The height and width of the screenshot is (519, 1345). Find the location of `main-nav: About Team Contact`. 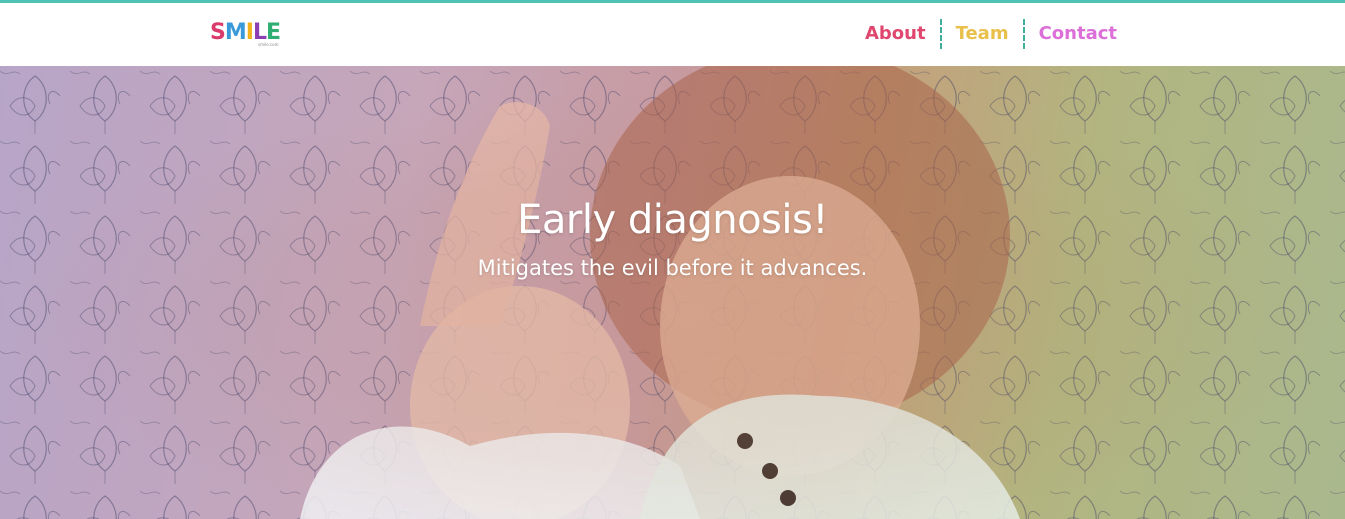

main-nav: About Team Contact is located at coordinates (991, 34).